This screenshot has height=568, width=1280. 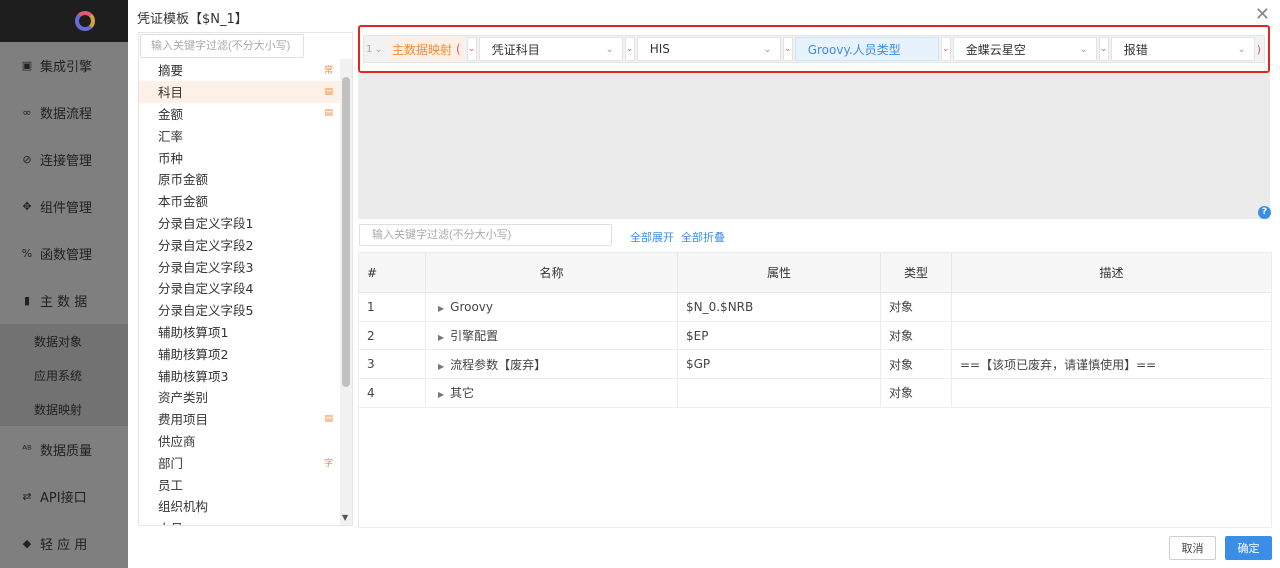 What do you see at coordinates (346, 232) in the screenshot?
I see `scrollbar-thumb` at bounding box center [346, 232].